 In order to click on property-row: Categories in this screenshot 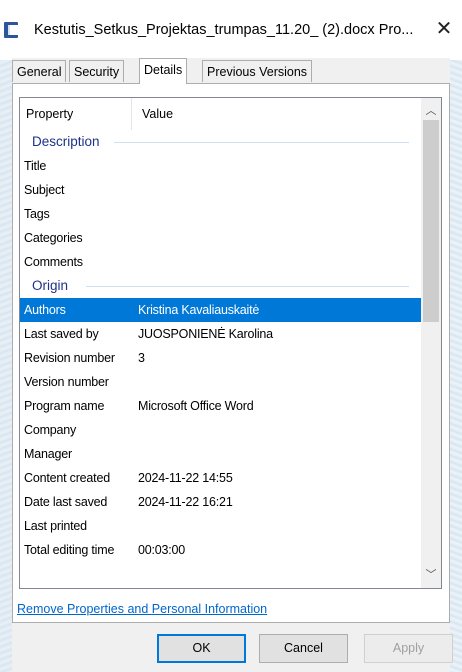, I will do `click(221, 238)`.